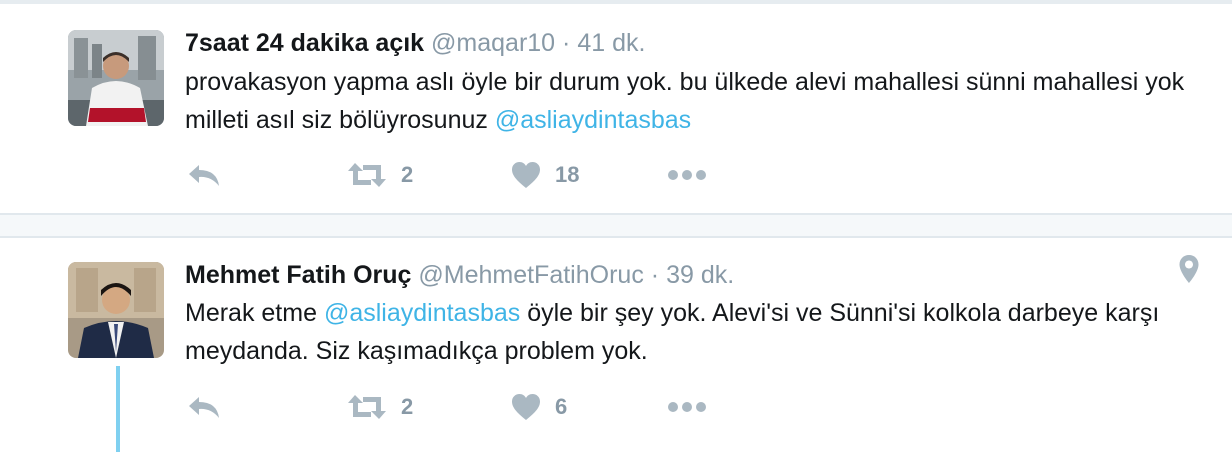 The height and width of the screenshot is (452, 1232). What do you see at coordinates (616, 225) in the screenshot?
I see `tweet-separator` at bounding box center [616, 225].